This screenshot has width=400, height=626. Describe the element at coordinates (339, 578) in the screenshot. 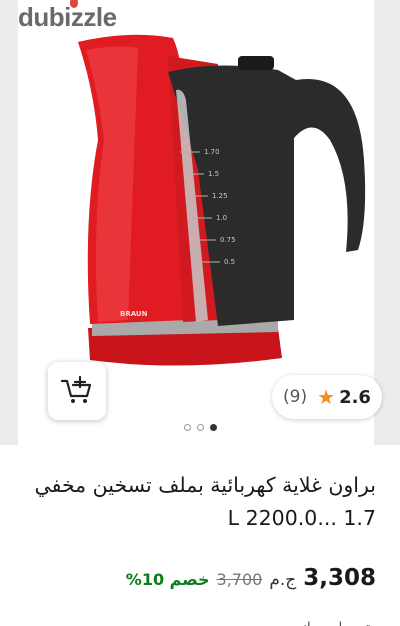

I see `current-price: 3,308` at that location.